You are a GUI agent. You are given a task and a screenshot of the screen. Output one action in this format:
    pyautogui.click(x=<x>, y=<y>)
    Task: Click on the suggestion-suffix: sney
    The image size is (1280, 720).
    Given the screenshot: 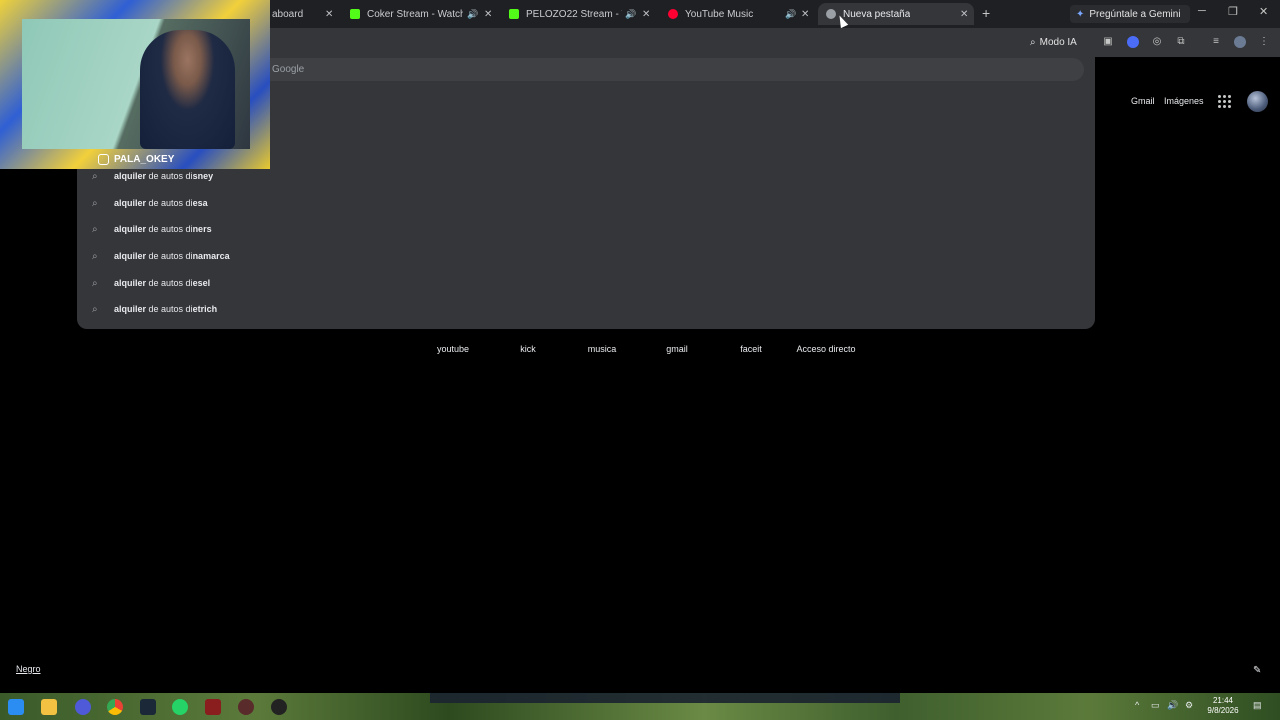 What is the action you would take?
    pyautogui.click(x=203, y=176)
    